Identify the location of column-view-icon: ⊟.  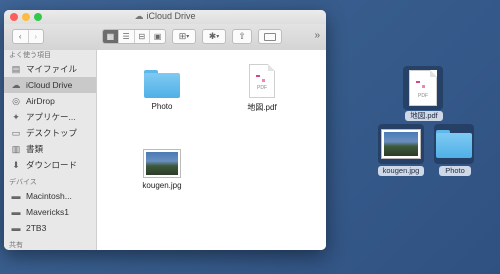
(143, 36).